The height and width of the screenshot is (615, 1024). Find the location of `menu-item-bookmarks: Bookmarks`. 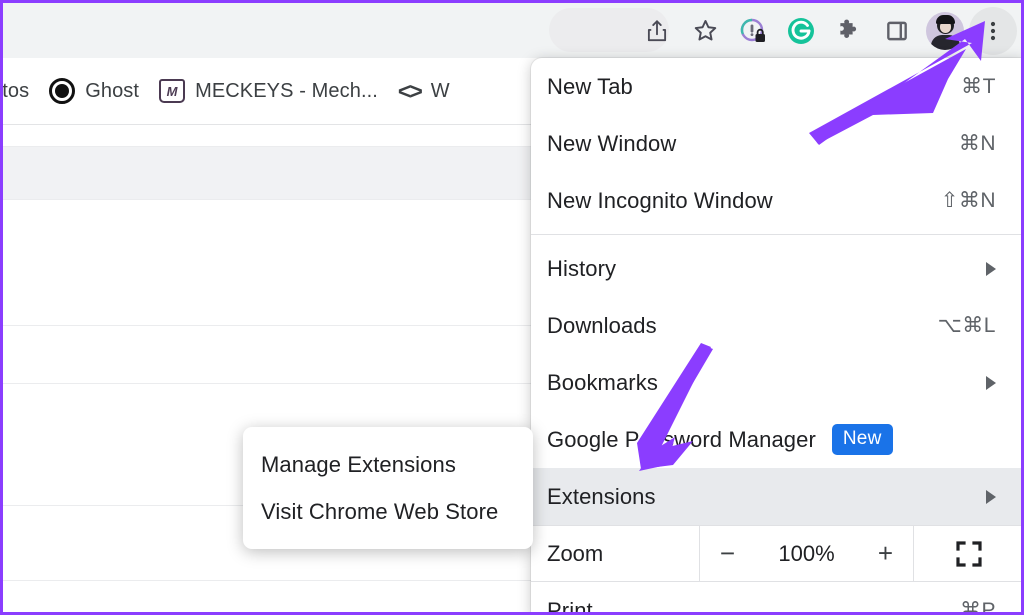

menu-item-bookmarks: Bookmarks is located at coordinates (776, 382).